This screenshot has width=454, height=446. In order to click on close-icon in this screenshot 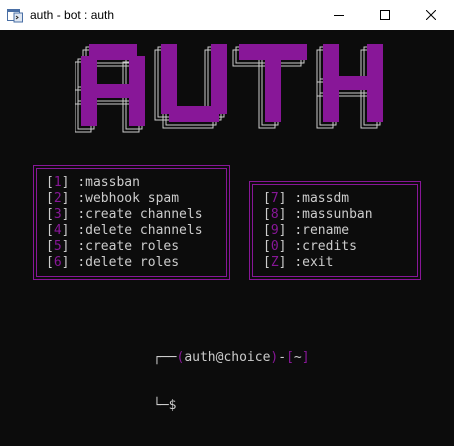, I will do `click(431, 15)`.